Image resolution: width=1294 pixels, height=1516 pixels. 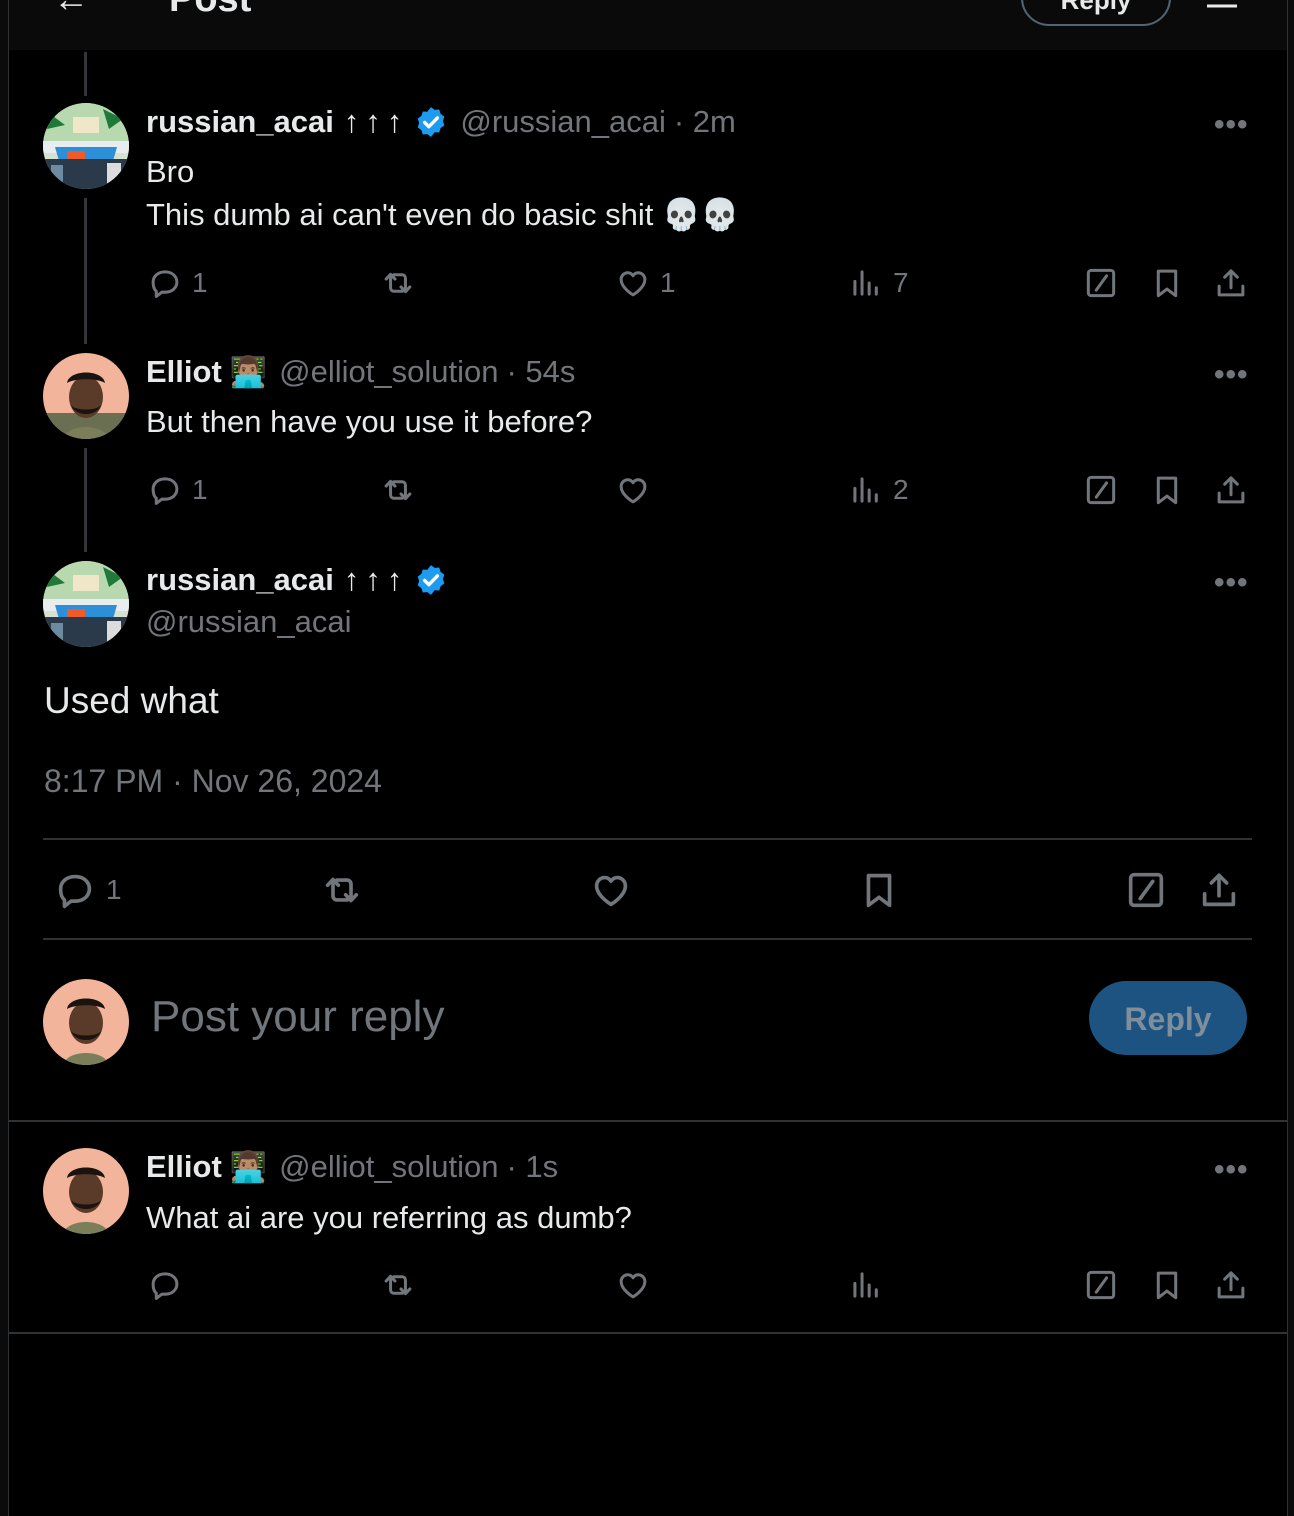 I want to click on composer-avatar, so click(x=86, y=1022).